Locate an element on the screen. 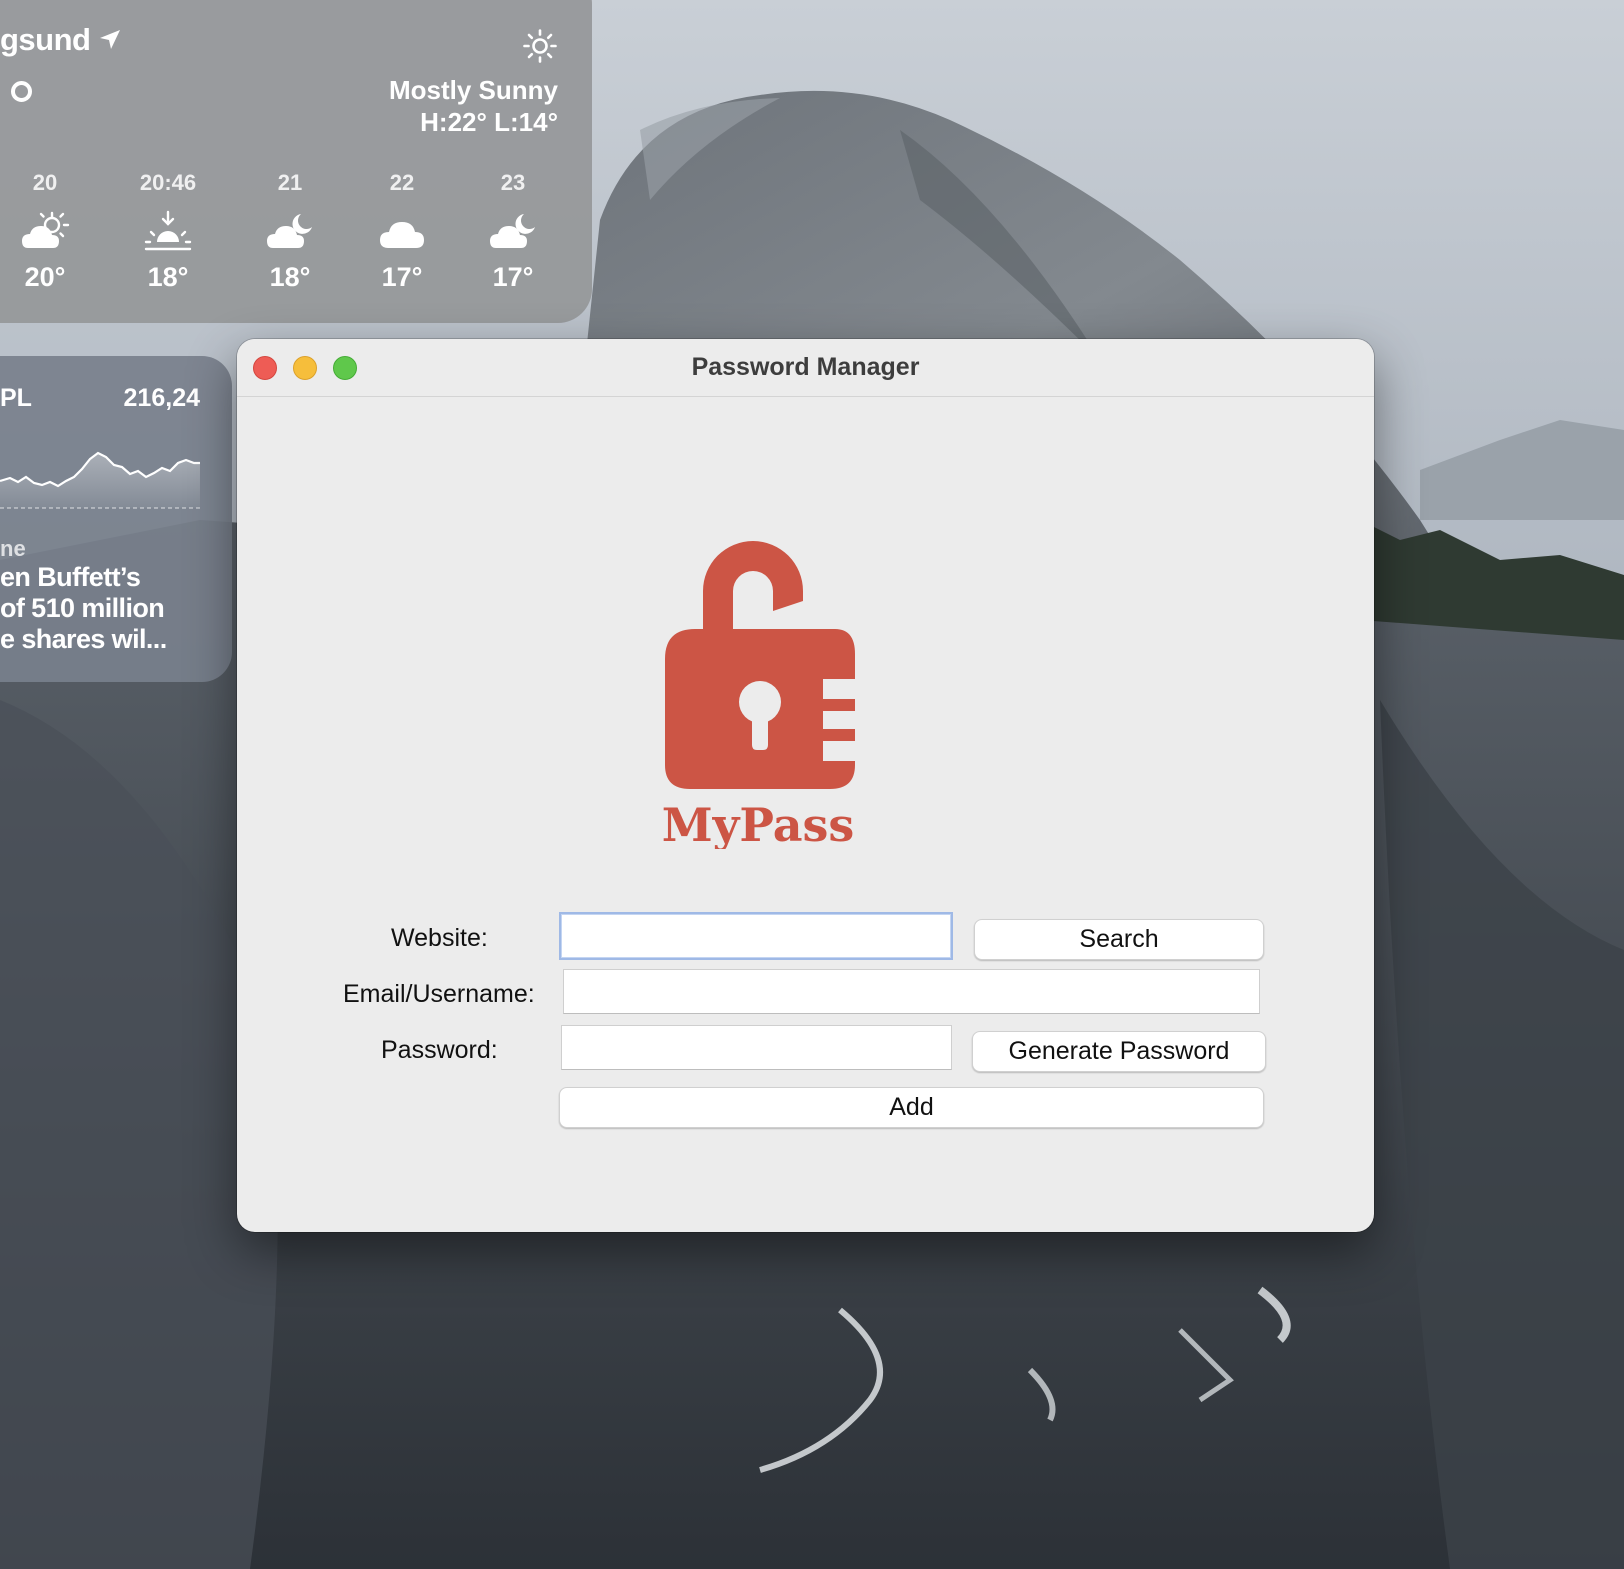 The image size is (1624, 1569). password-label: Password: is located at coordinates (439, 1050).